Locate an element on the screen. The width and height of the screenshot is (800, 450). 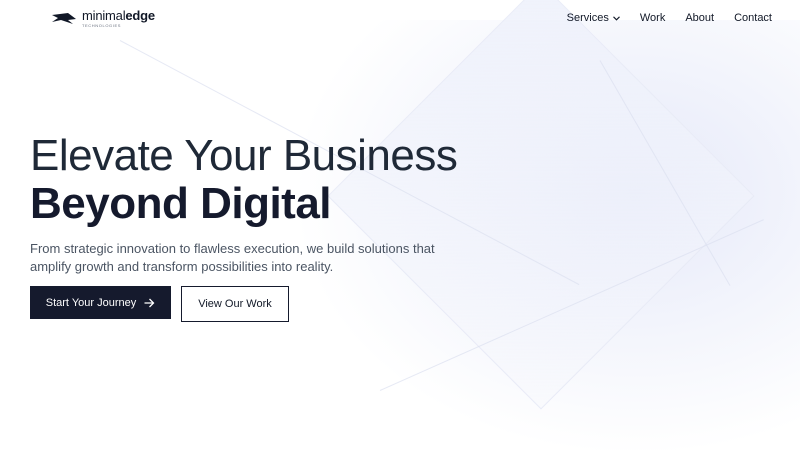
start-journey-label: Start Your Journey is located at coordinates (91, 302).